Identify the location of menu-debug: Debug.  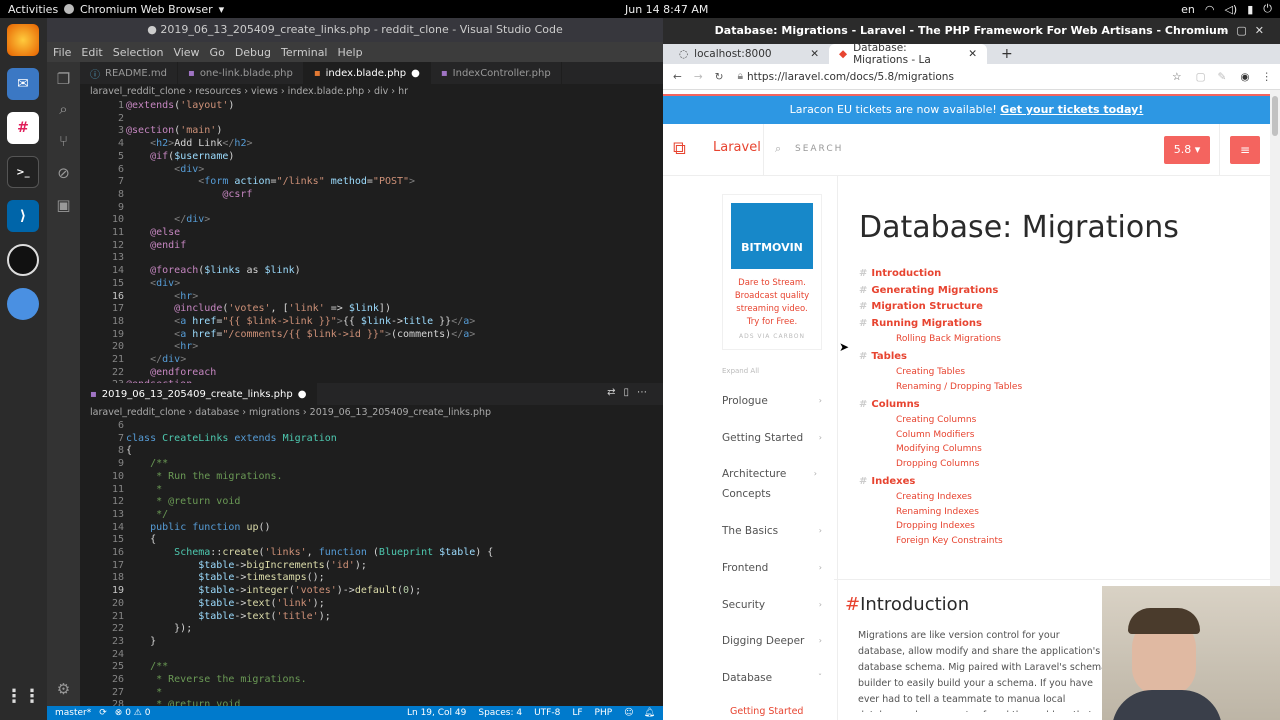
(253, 52).